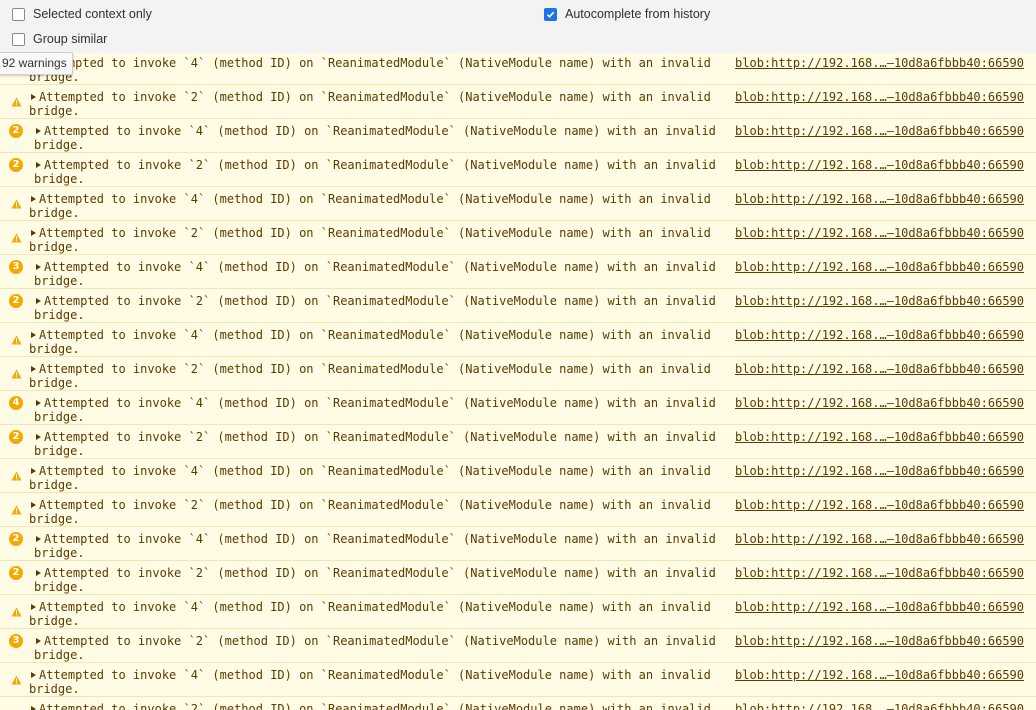  Describe the element at coordinates (16, 165) in the screenshot. I see `repeat-count-badge: 2` at that location.